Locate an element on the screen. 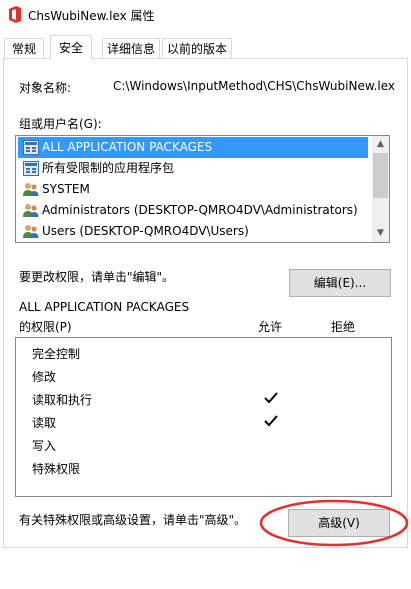 This screenshot has width=411, height=589. list-item: Users (DESKTOP-QMRO4DV\Users) is located at coordinates (193, 231).